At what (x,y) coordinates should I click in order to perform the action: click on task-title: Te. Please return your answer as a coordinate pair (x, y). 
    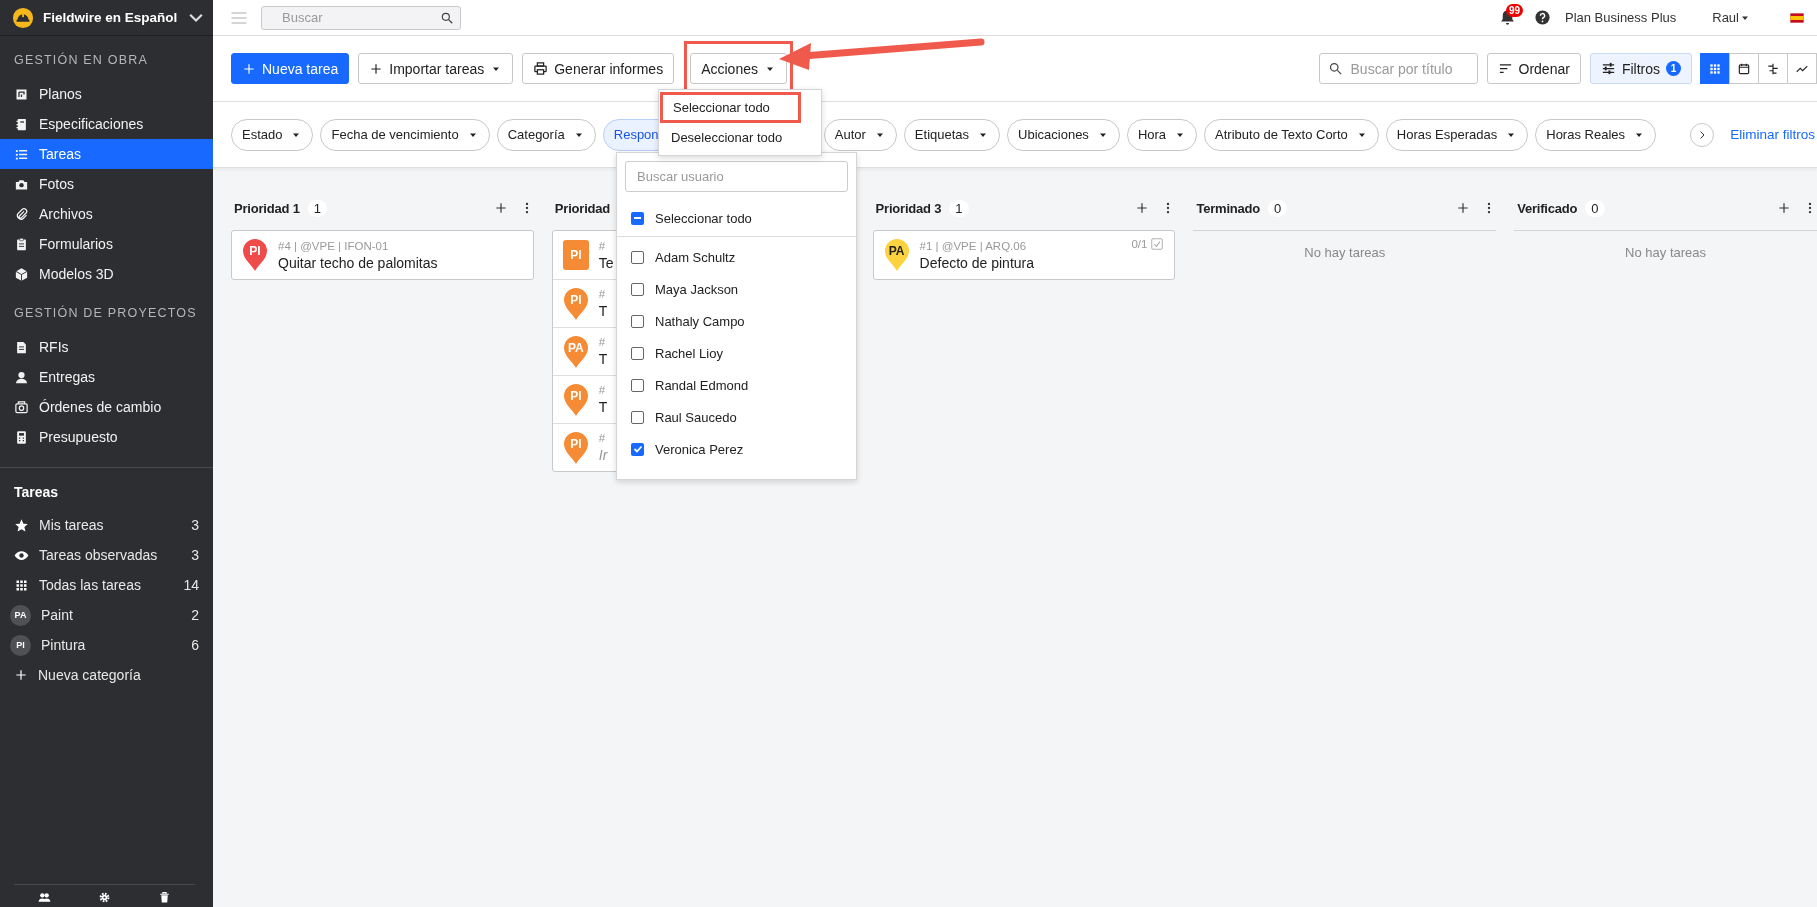
    Looking at the image, I should click on (606, 262).